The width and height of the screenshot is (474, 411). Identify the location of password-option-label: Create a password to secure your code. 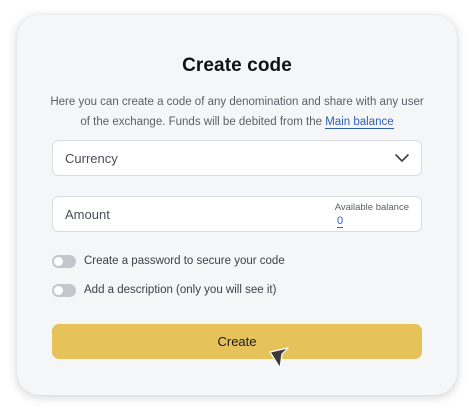
(184, 261).